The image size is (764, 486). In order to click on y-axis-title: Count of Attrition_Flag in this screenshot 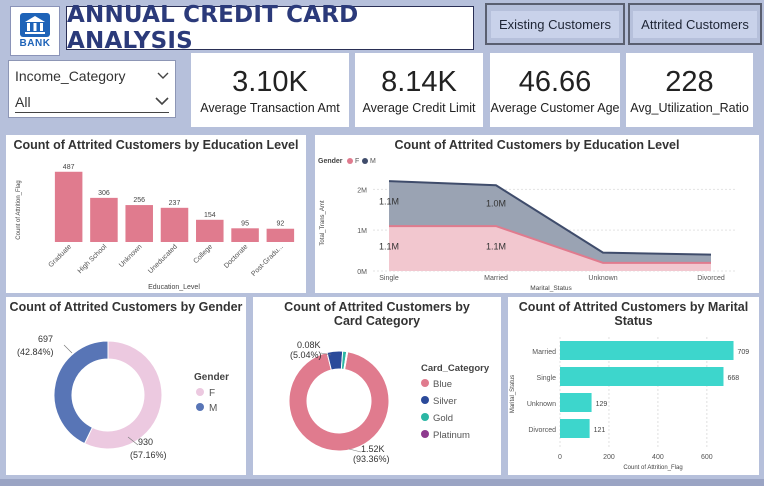, I will do `click(19, 209)`.